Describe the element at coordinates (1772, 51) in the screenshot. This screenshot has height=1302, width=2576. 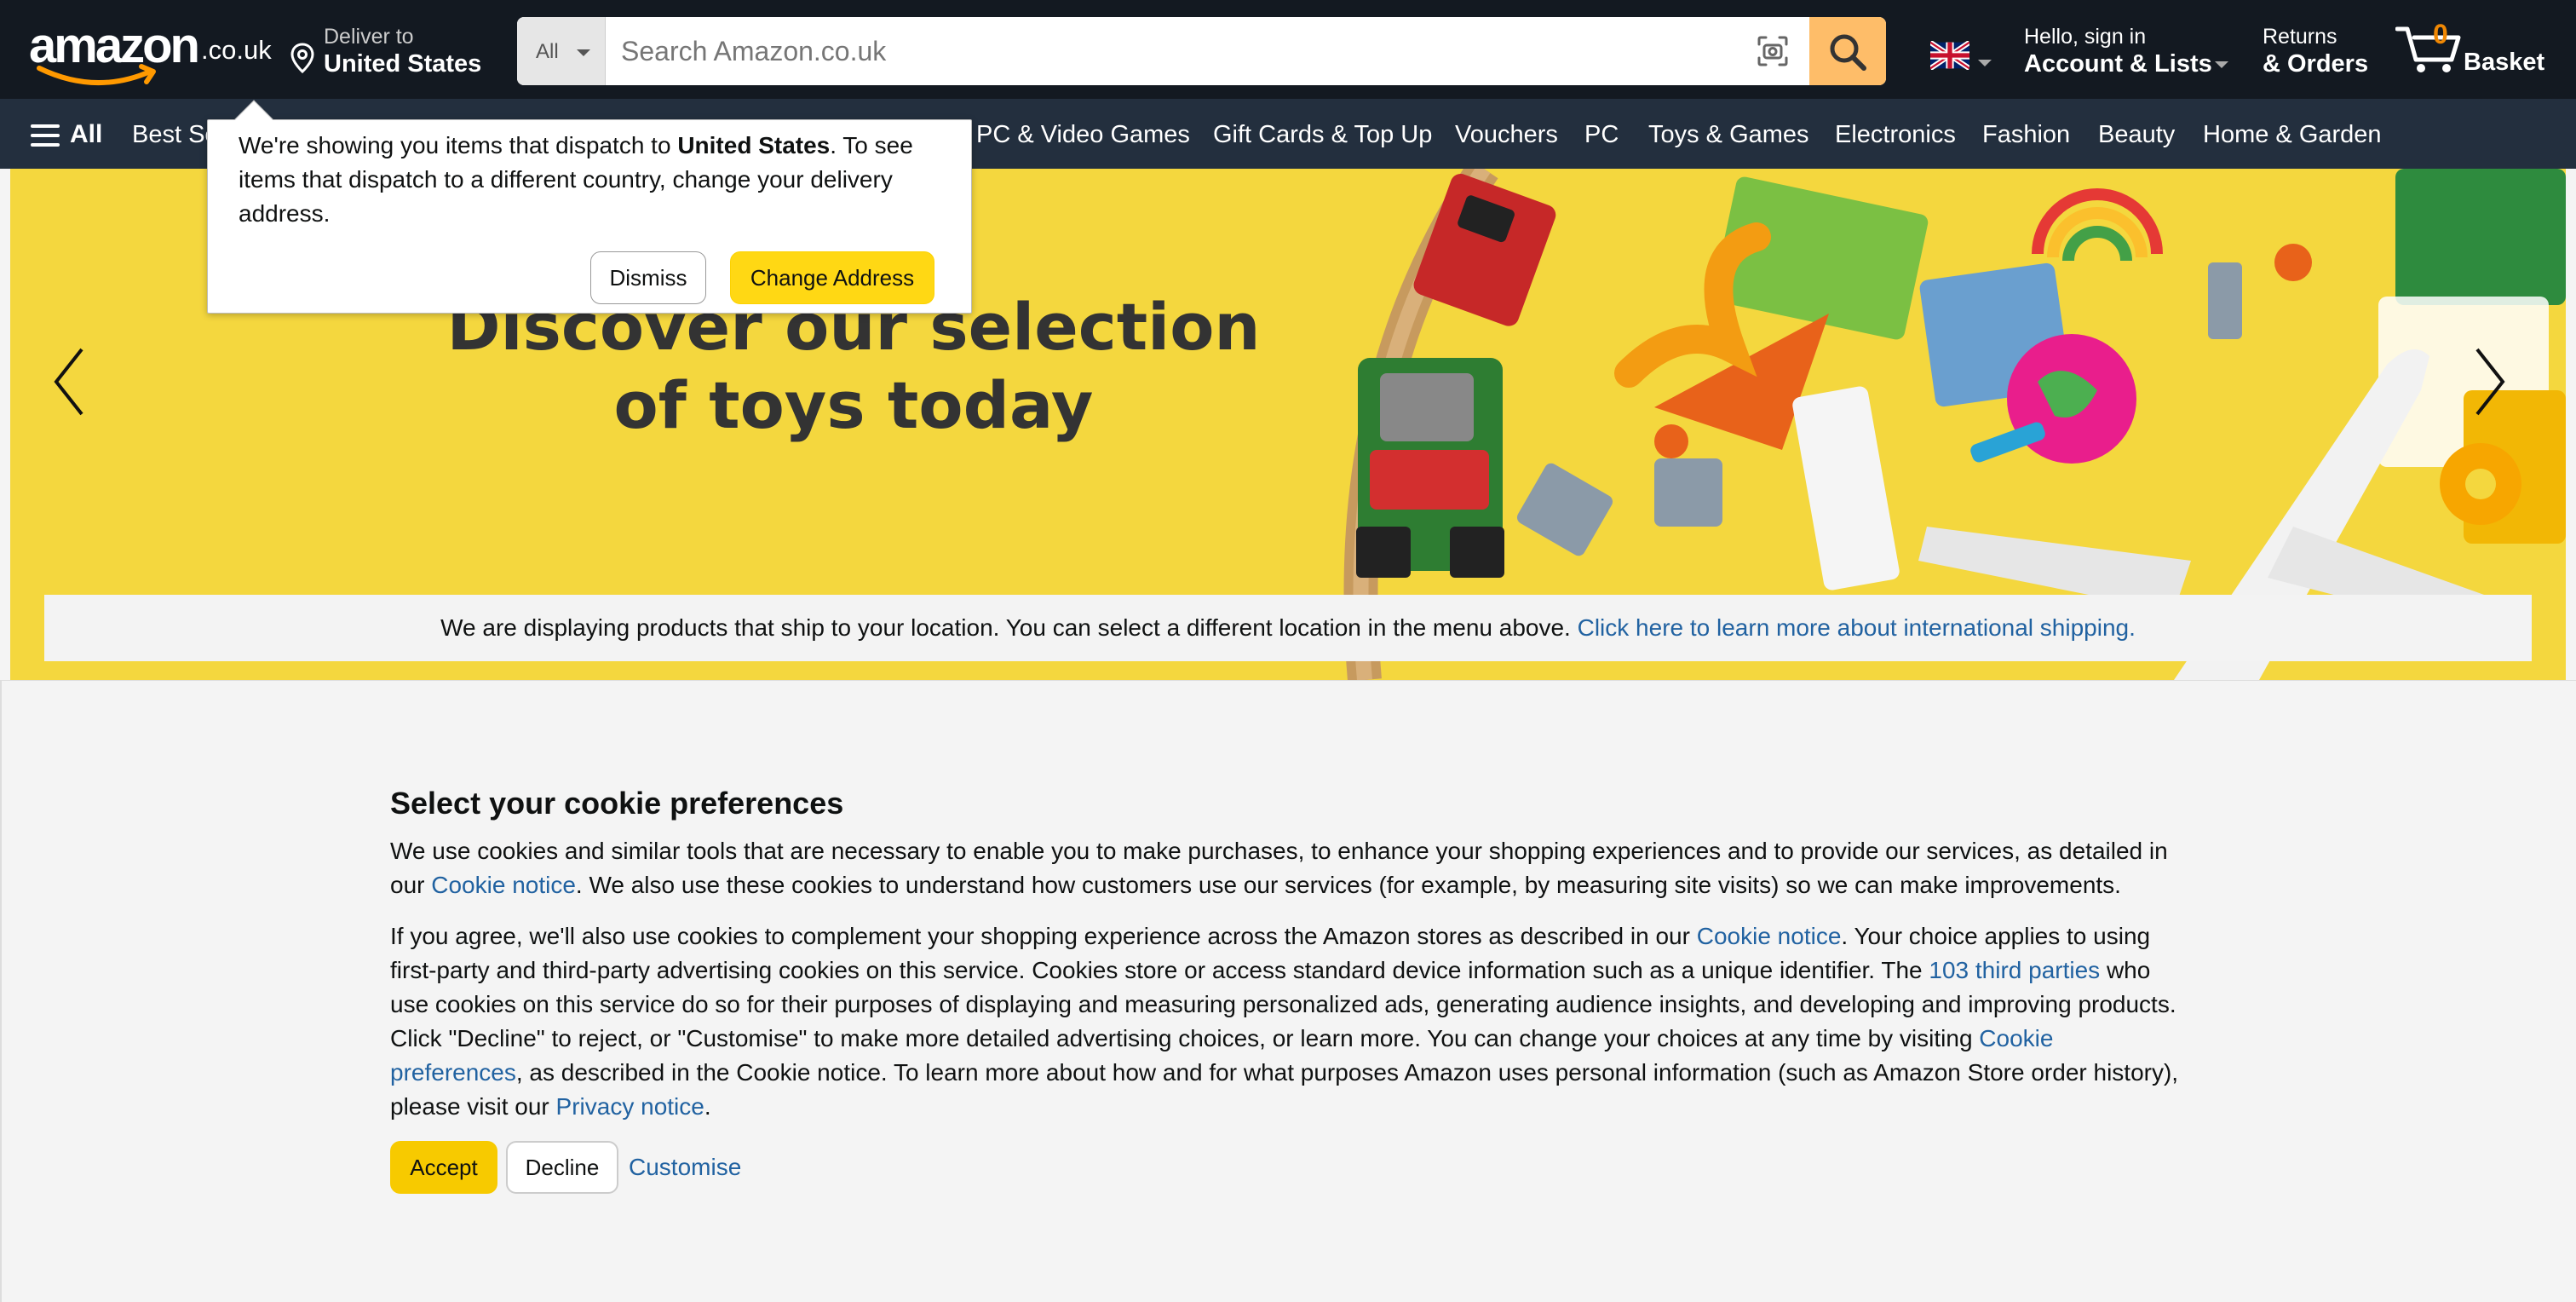
I see `camera-search-icon` at that location.